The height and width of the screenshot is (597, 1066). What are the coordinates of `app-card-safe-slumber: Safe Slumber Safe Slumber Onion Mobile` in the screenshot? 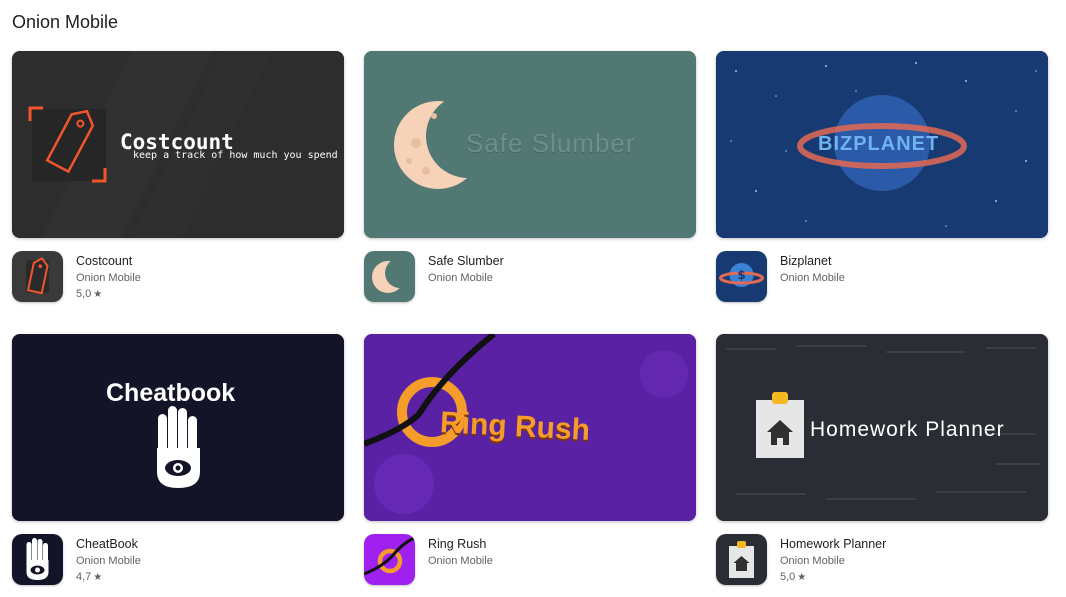 It's located at (530, 181).